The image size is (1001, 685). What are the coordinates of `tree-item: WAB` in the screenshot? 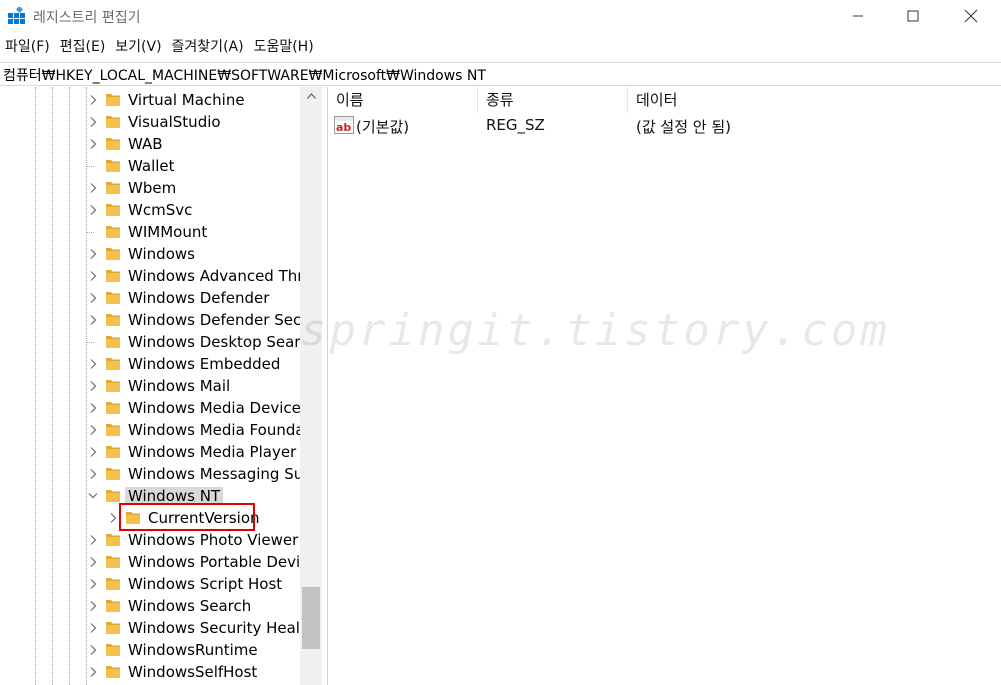 It's located at (150, 144).